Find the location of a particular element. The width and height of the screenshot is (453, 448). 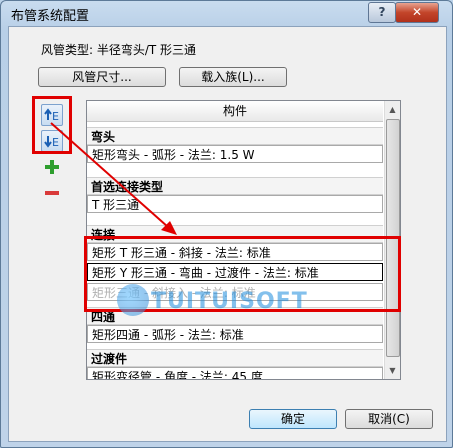

close-button: ✕ is located at coordinates (417, 12).